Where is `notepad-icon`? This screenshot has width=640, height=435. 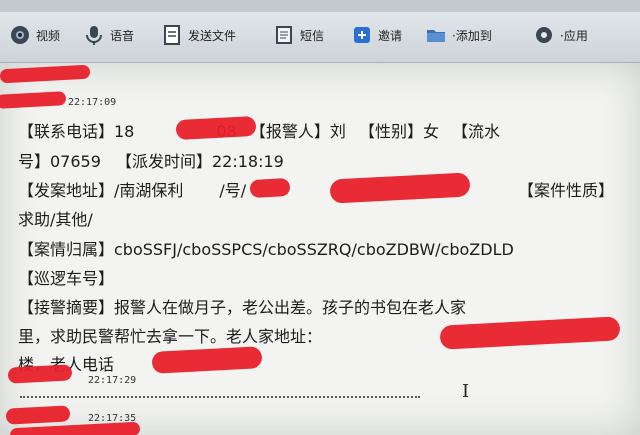 notepad-icon is located at coordinates (284, 35).